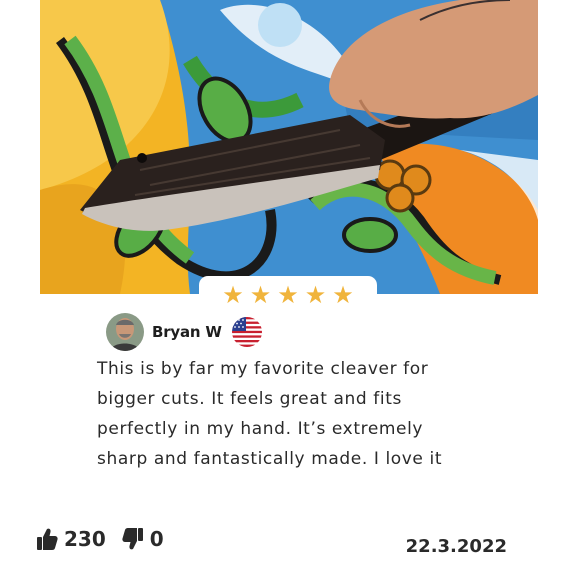  I want to click on like-count: 230, so click(85, 539).